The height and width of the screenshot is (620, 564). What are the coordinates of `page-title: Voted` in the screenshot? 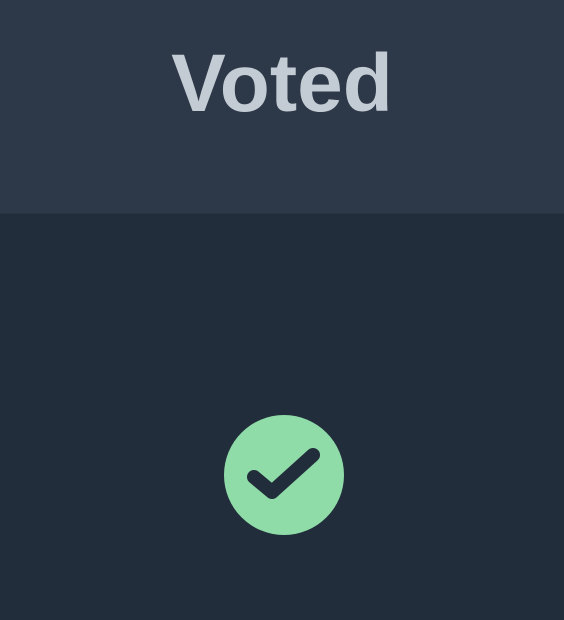 It's located at (282, 83).